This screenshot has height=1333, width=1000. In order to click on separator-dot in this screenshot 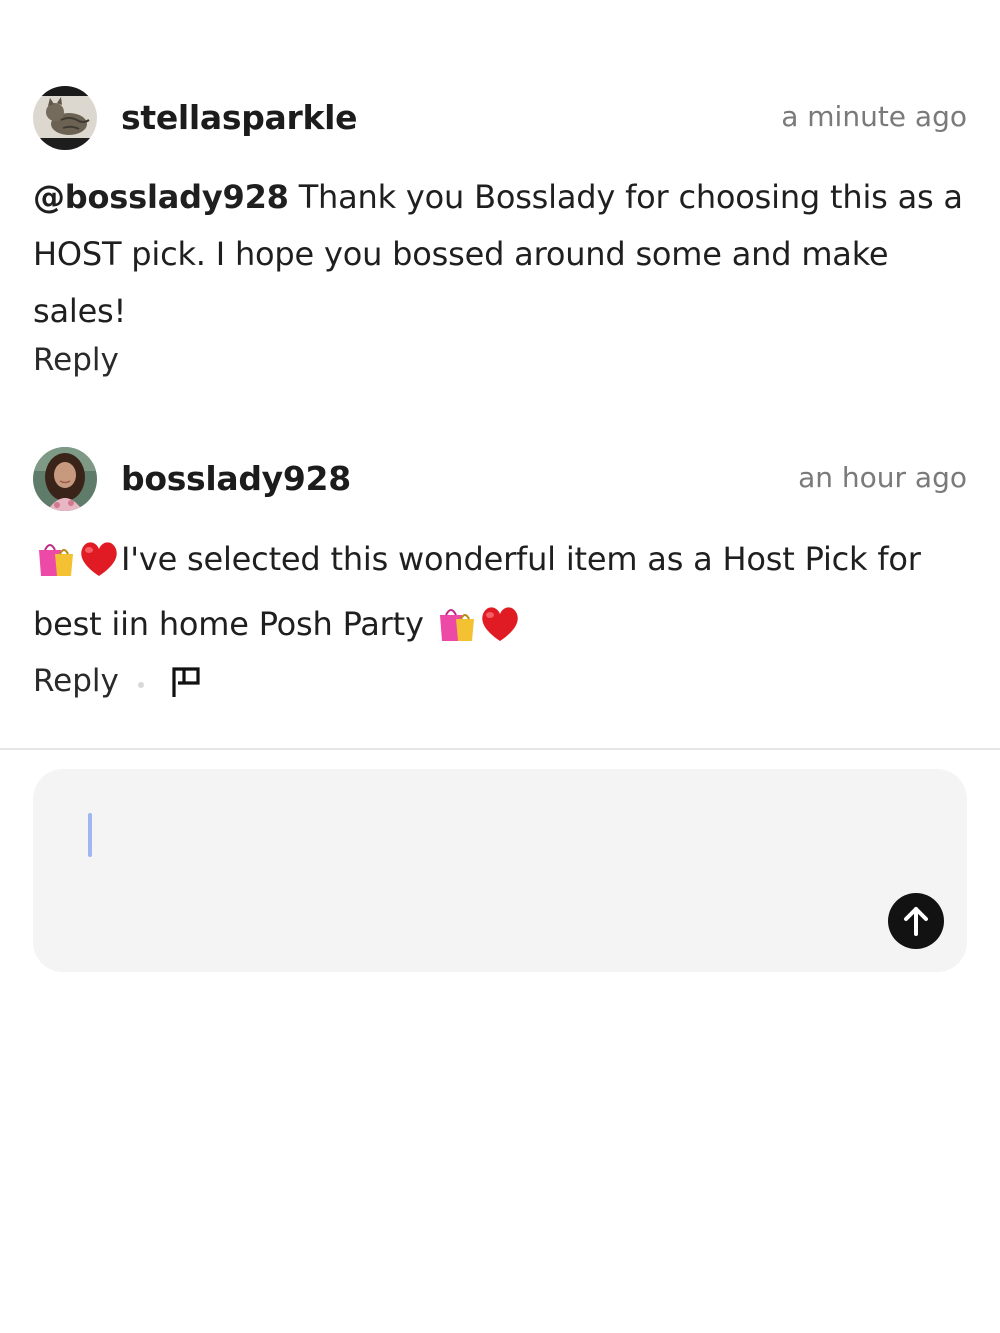, I will do `click(141, 685)`.